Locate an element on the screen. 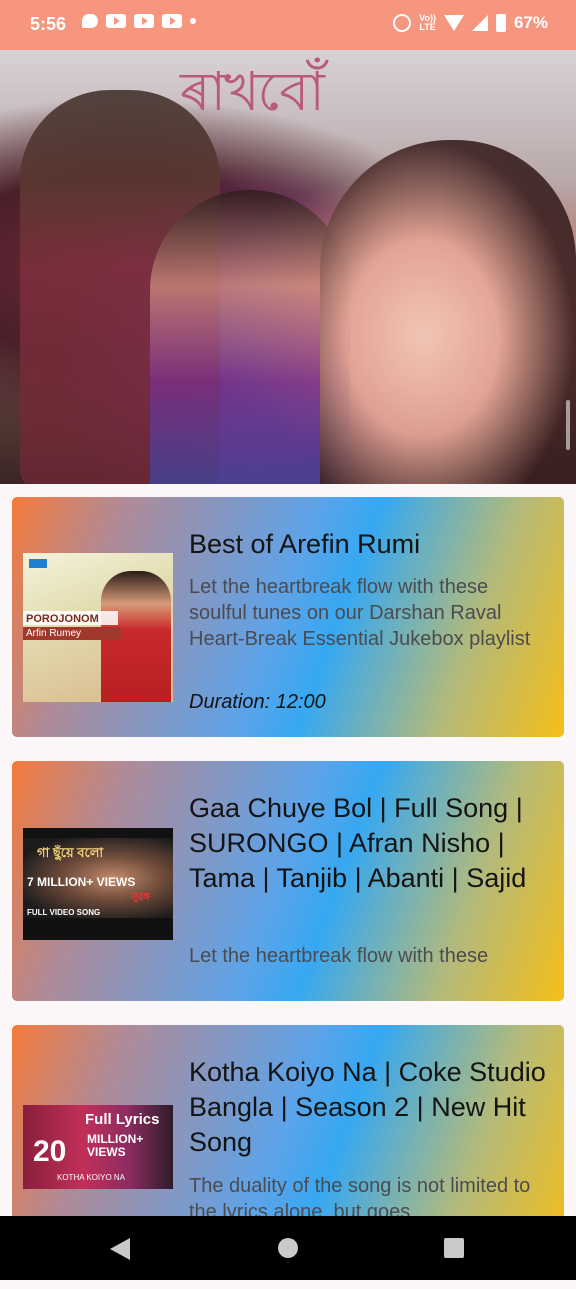  song-duration: Duration: 12:00 is located at coordinates (257, 701).